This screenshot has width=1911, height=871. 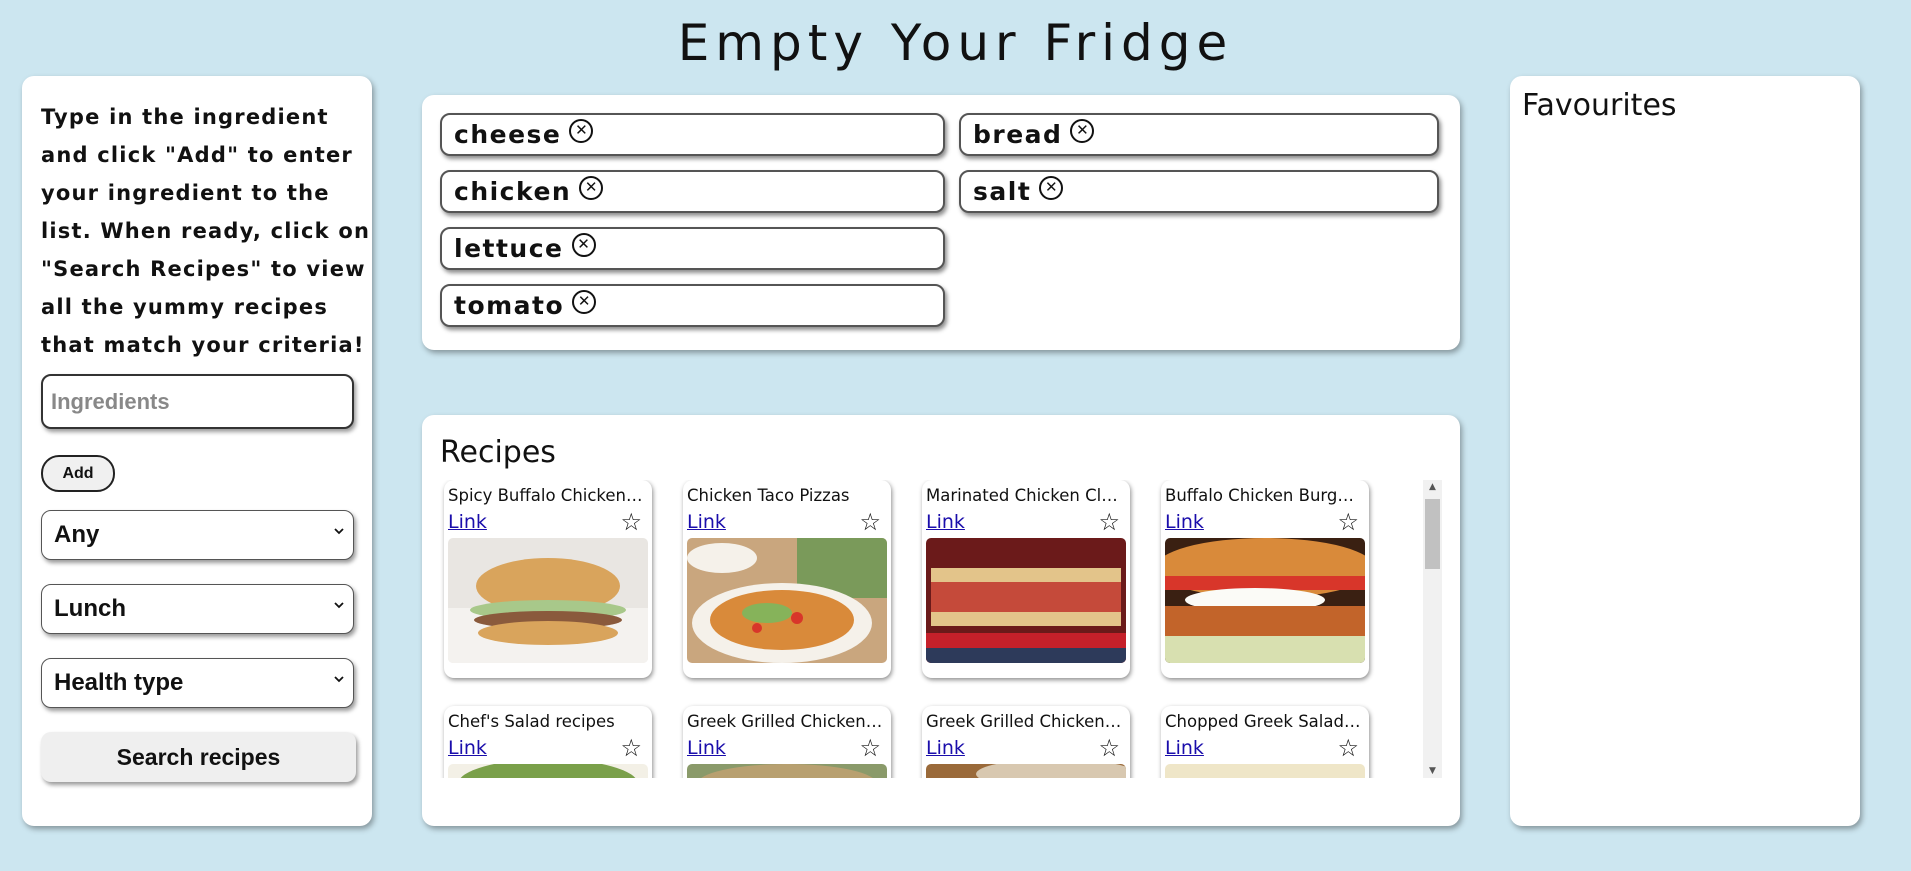 I want to click on ingredient-chip-label: lettuce, so click(x=509, y=248).